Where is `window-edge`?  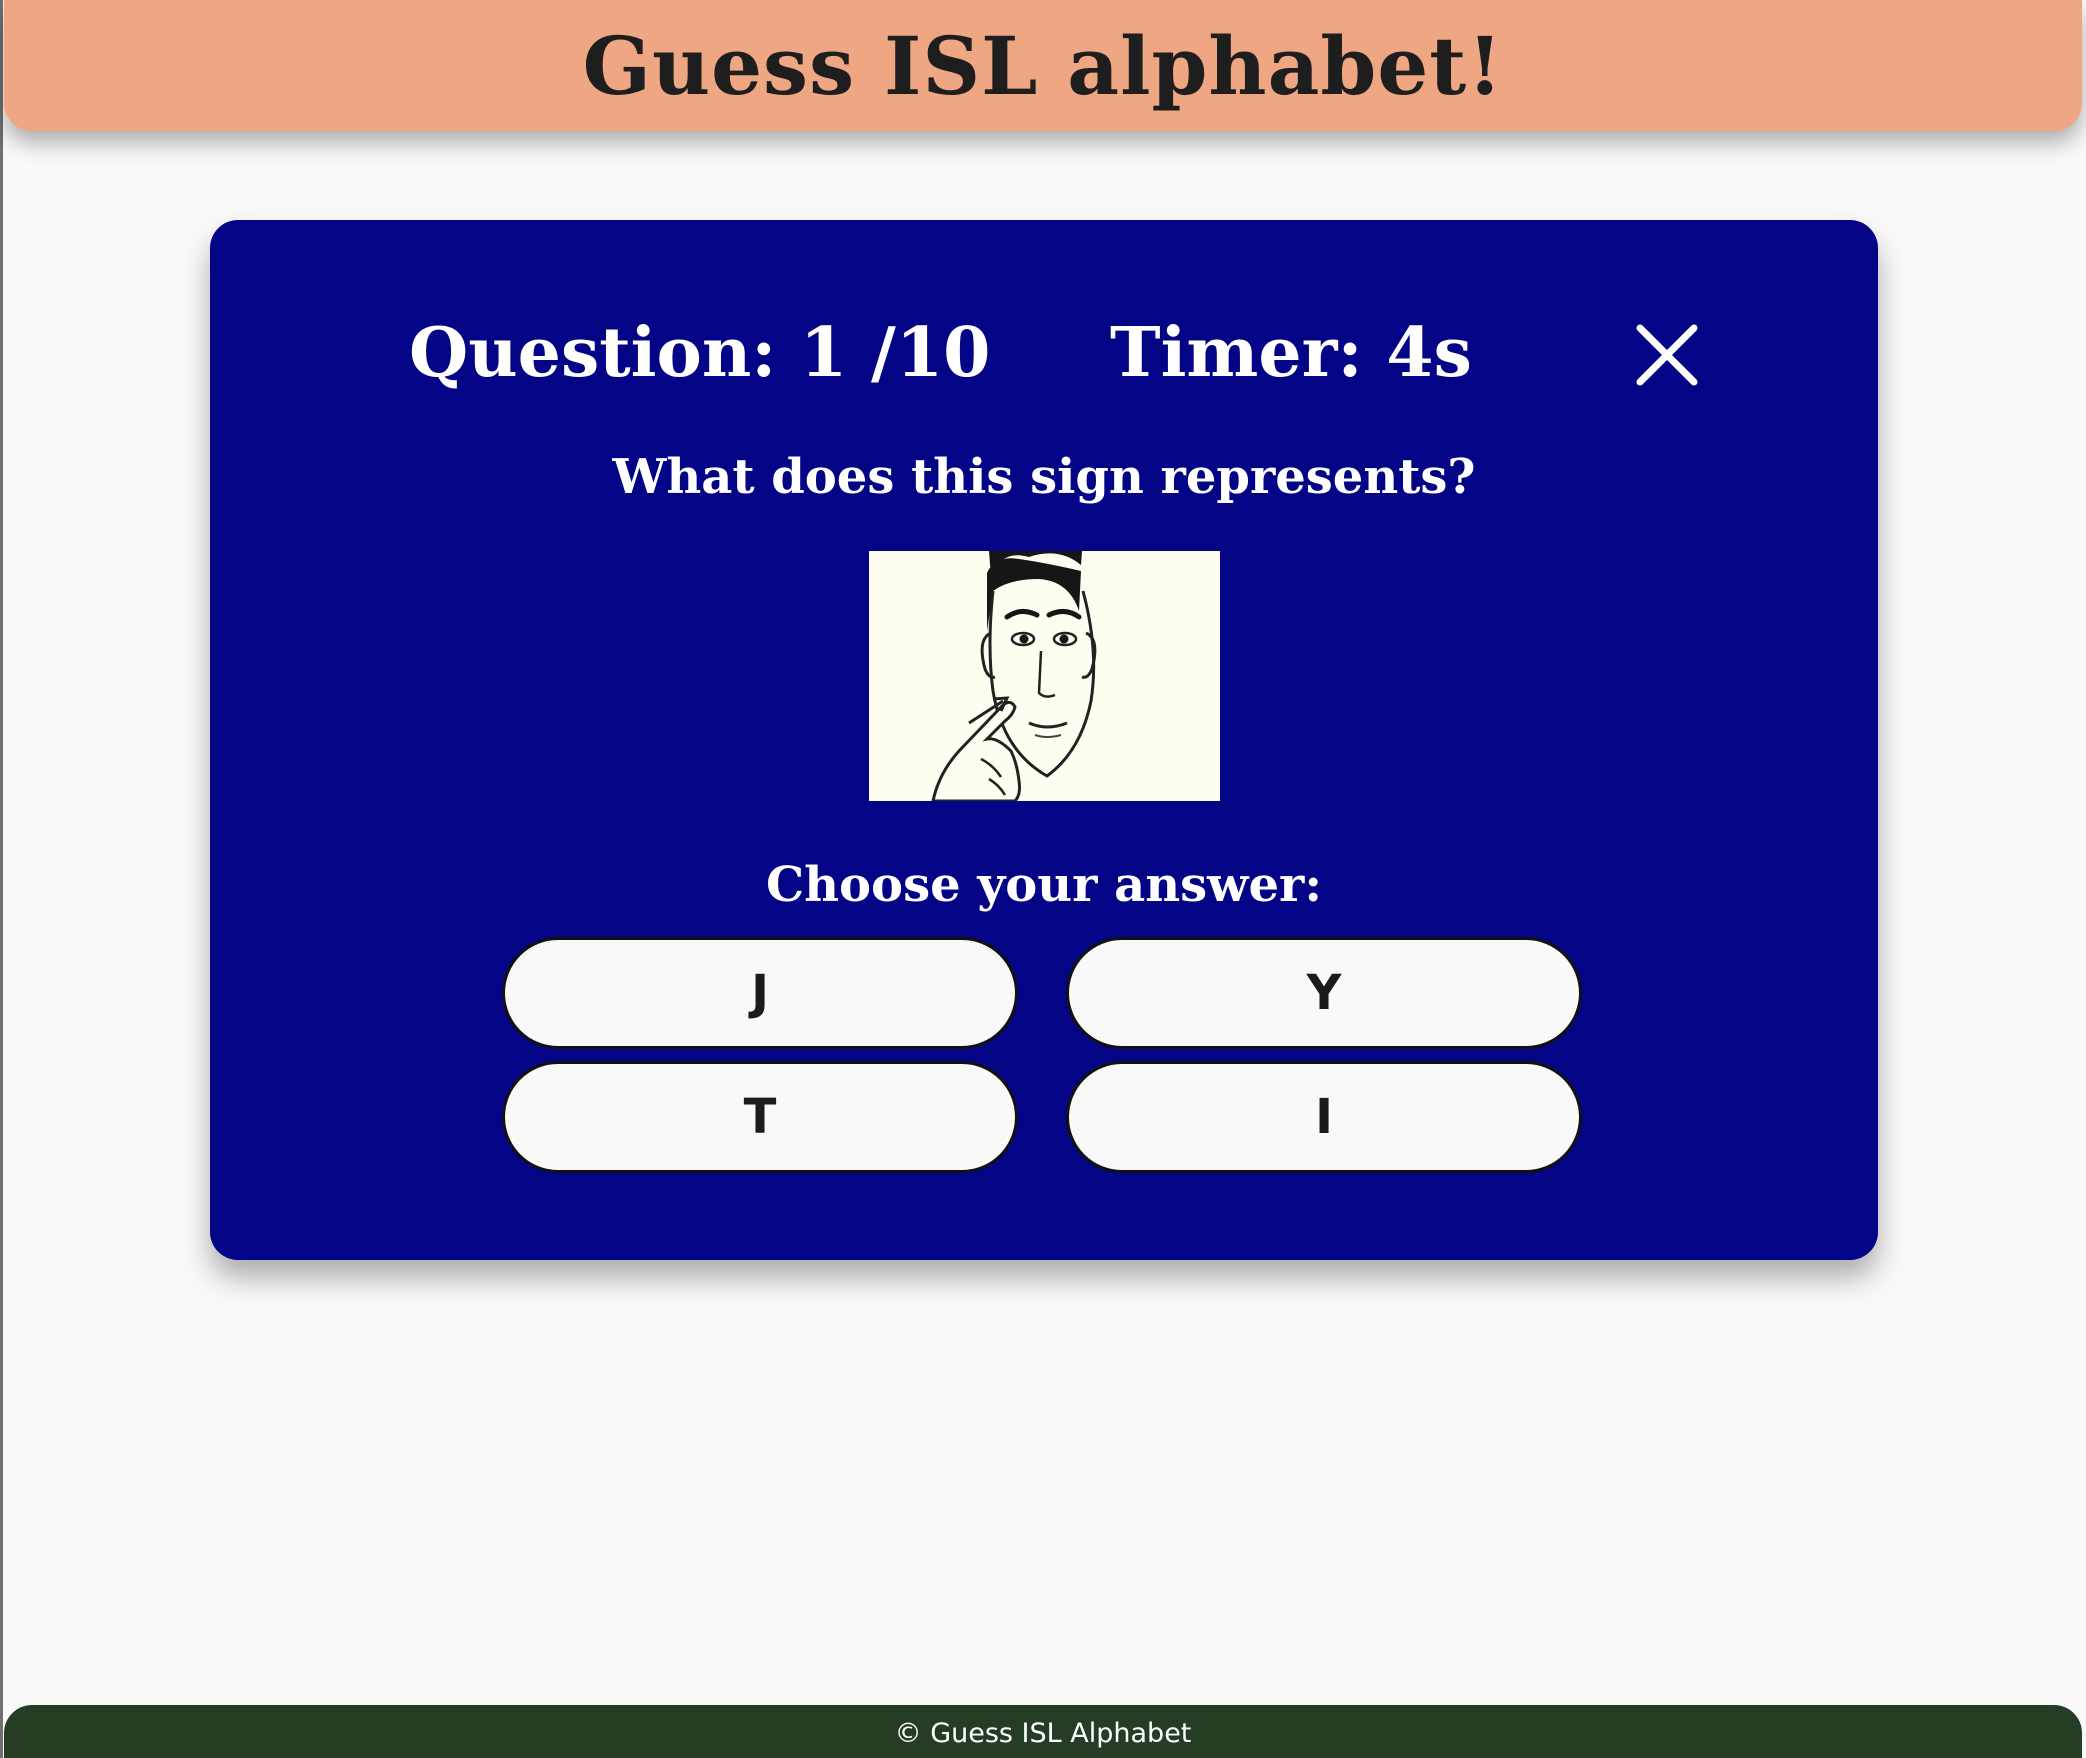
window-edge is located at coordinates (1, 879).